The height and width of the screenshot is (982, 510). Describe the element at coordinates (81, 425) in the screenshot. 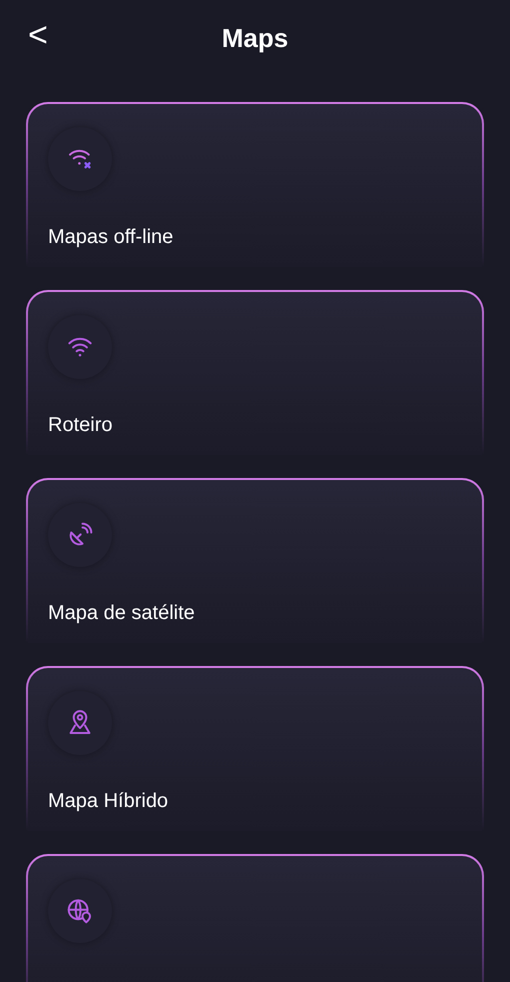

I see `option-label: Roteiro` at that location.